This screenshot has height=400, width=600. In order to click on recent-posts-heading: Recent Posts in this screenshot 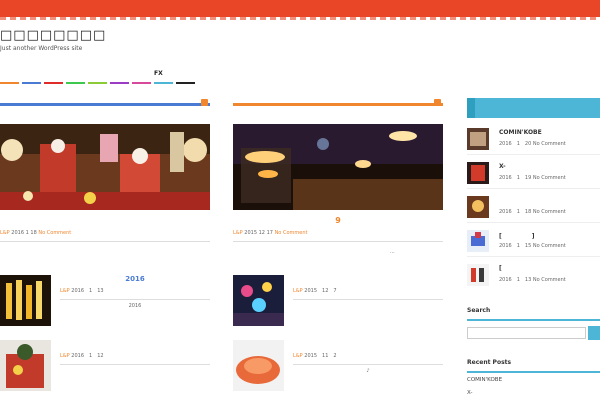, I will do `click(489, 362)`.